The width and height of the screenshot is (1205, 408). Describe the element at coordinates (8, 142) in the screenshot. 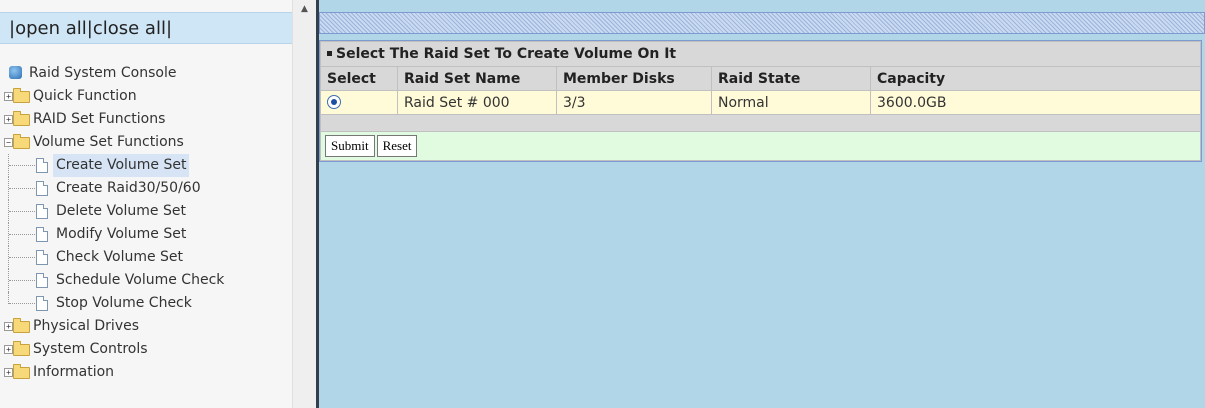

I see `collapse-icon: −` at that location.